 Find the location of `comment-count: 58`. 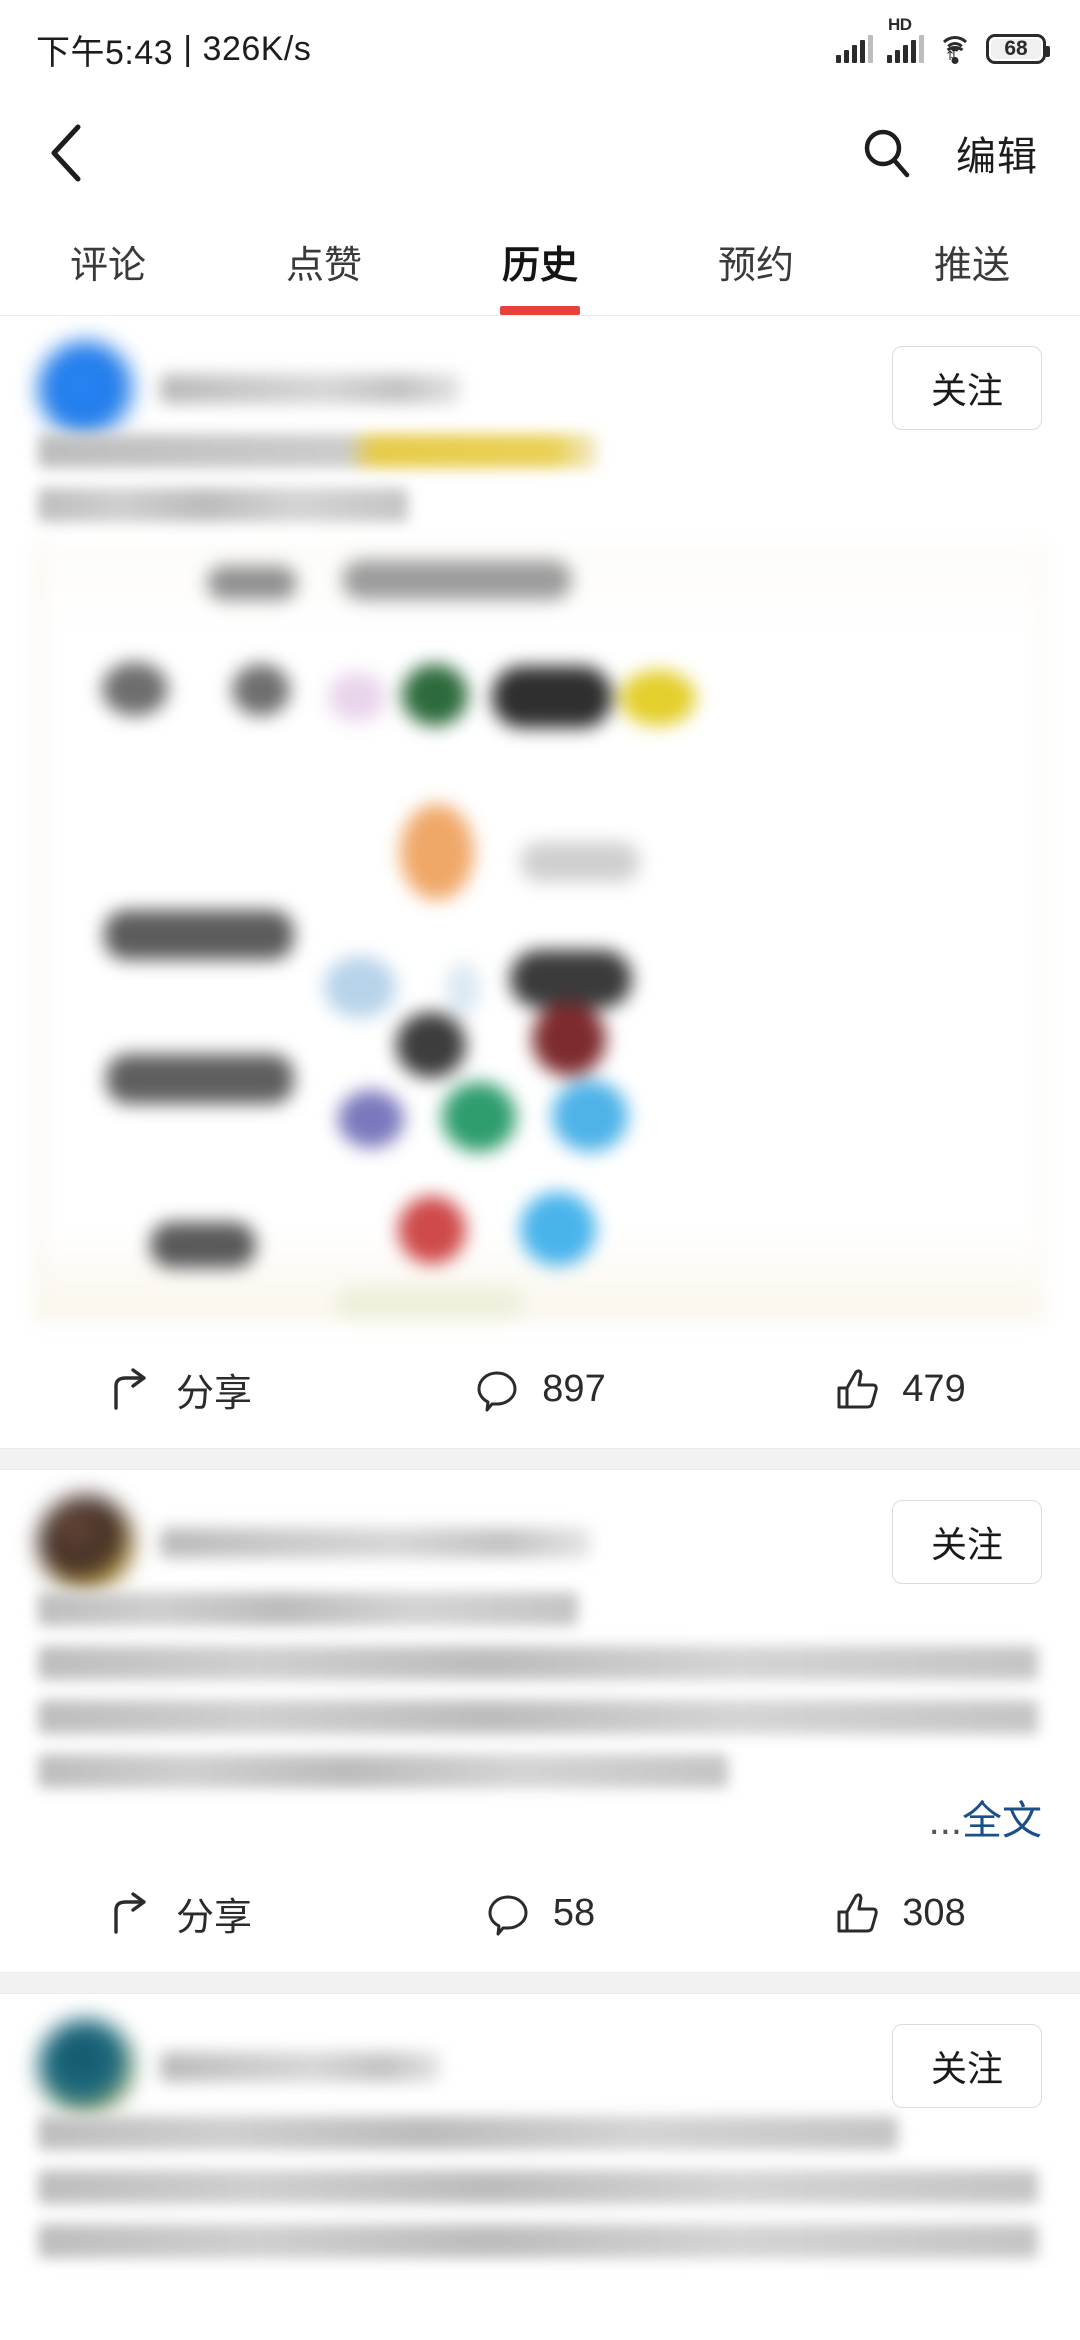

comment-count: 58 is located at coordinates (574, 1912).